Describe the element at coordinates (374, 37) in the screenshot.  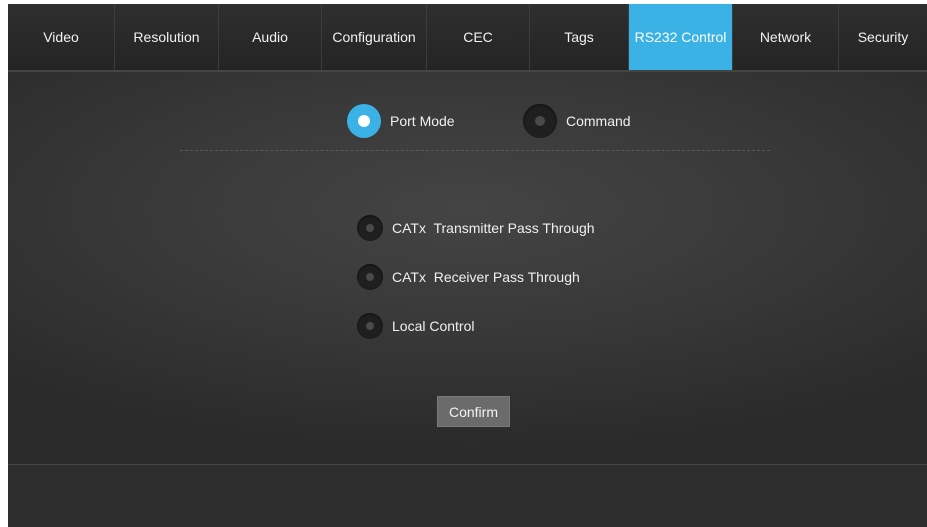
I see `tab-configuration: Configuration` at that location.